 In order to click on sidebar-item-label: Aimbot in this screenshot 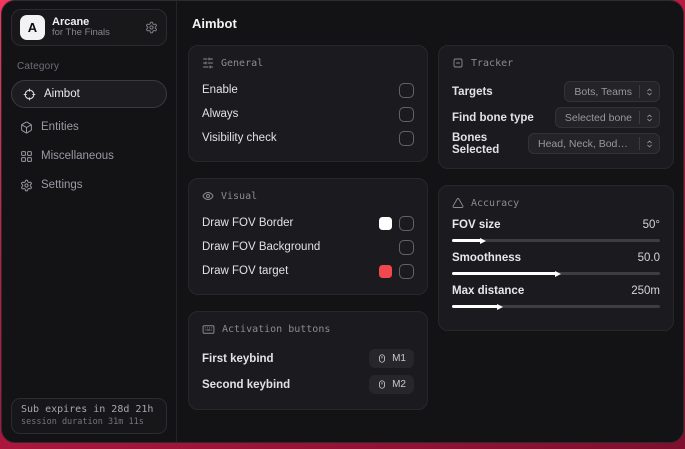, I will do `click(62, 94)`.